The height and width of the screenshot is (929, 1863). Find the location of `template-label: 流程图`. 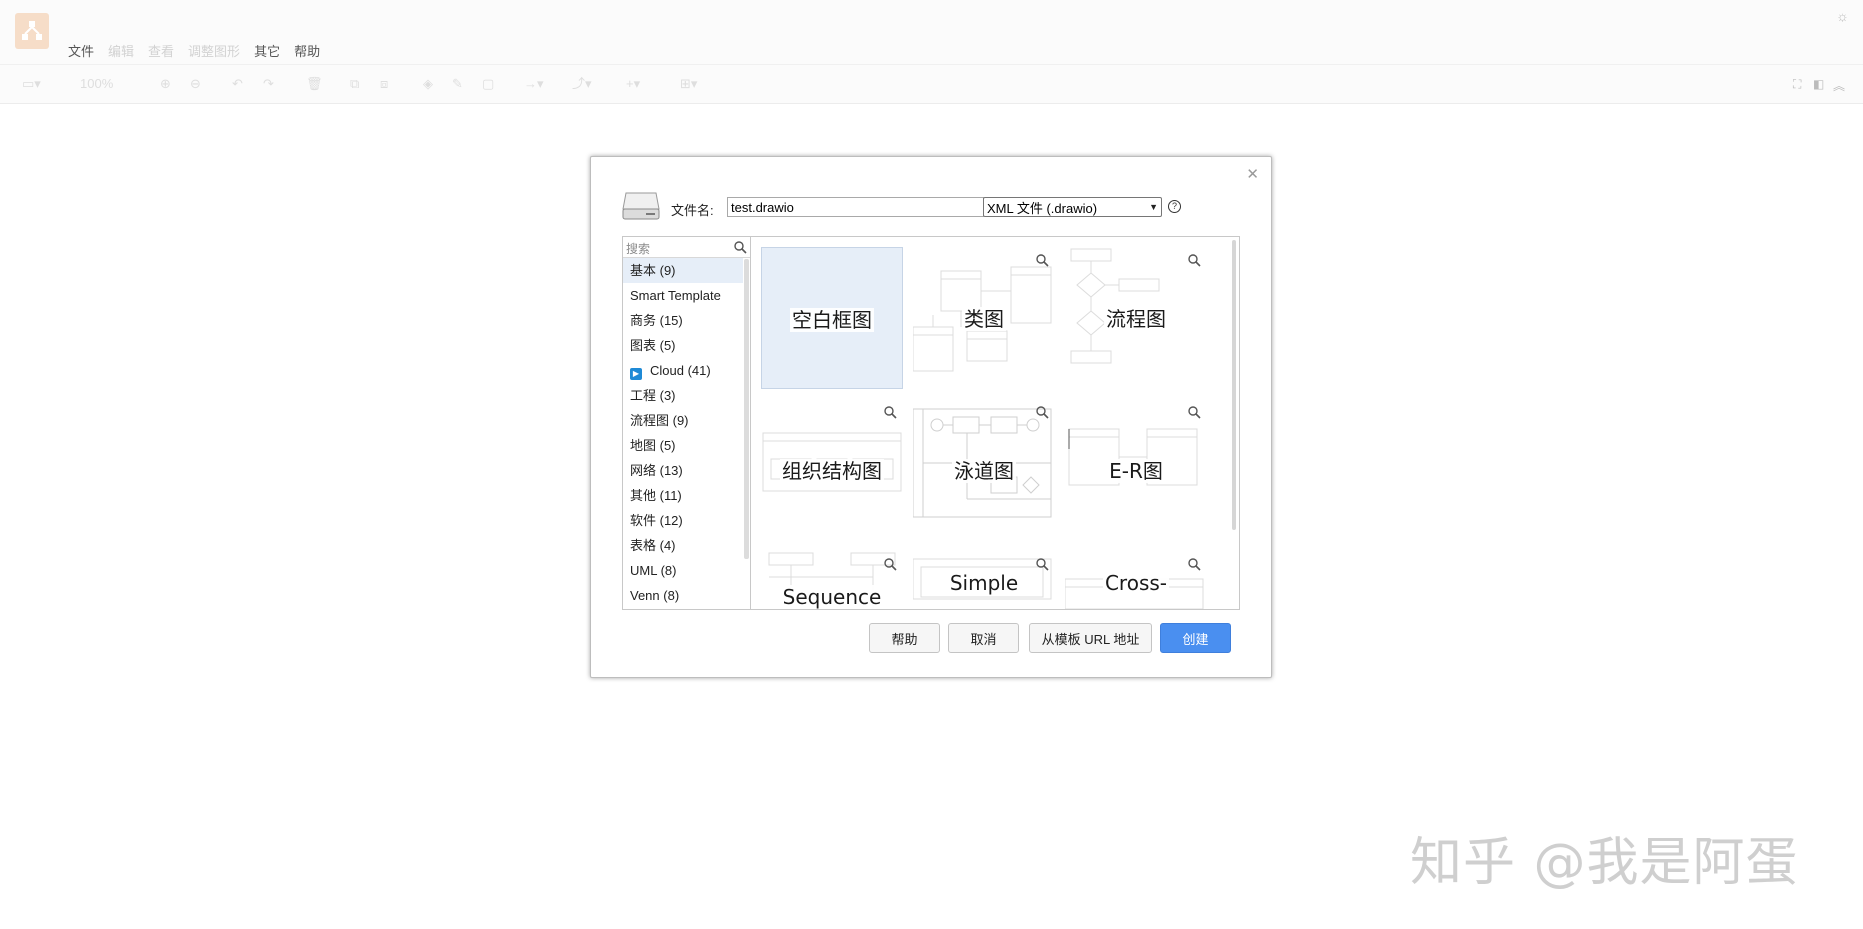

template-label: 流程图 is located at coordinates (1136, 319).